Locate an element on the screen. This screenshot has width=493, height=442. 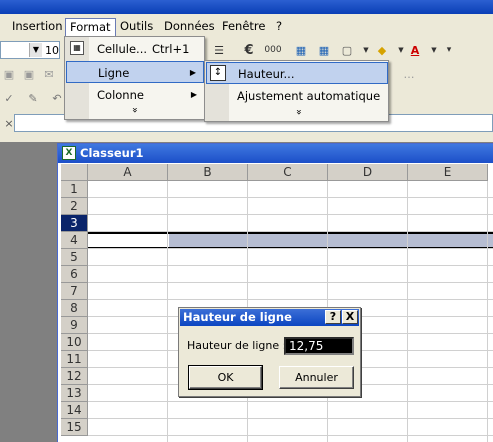
row-header: 6 is located at coordinates (74, 274).